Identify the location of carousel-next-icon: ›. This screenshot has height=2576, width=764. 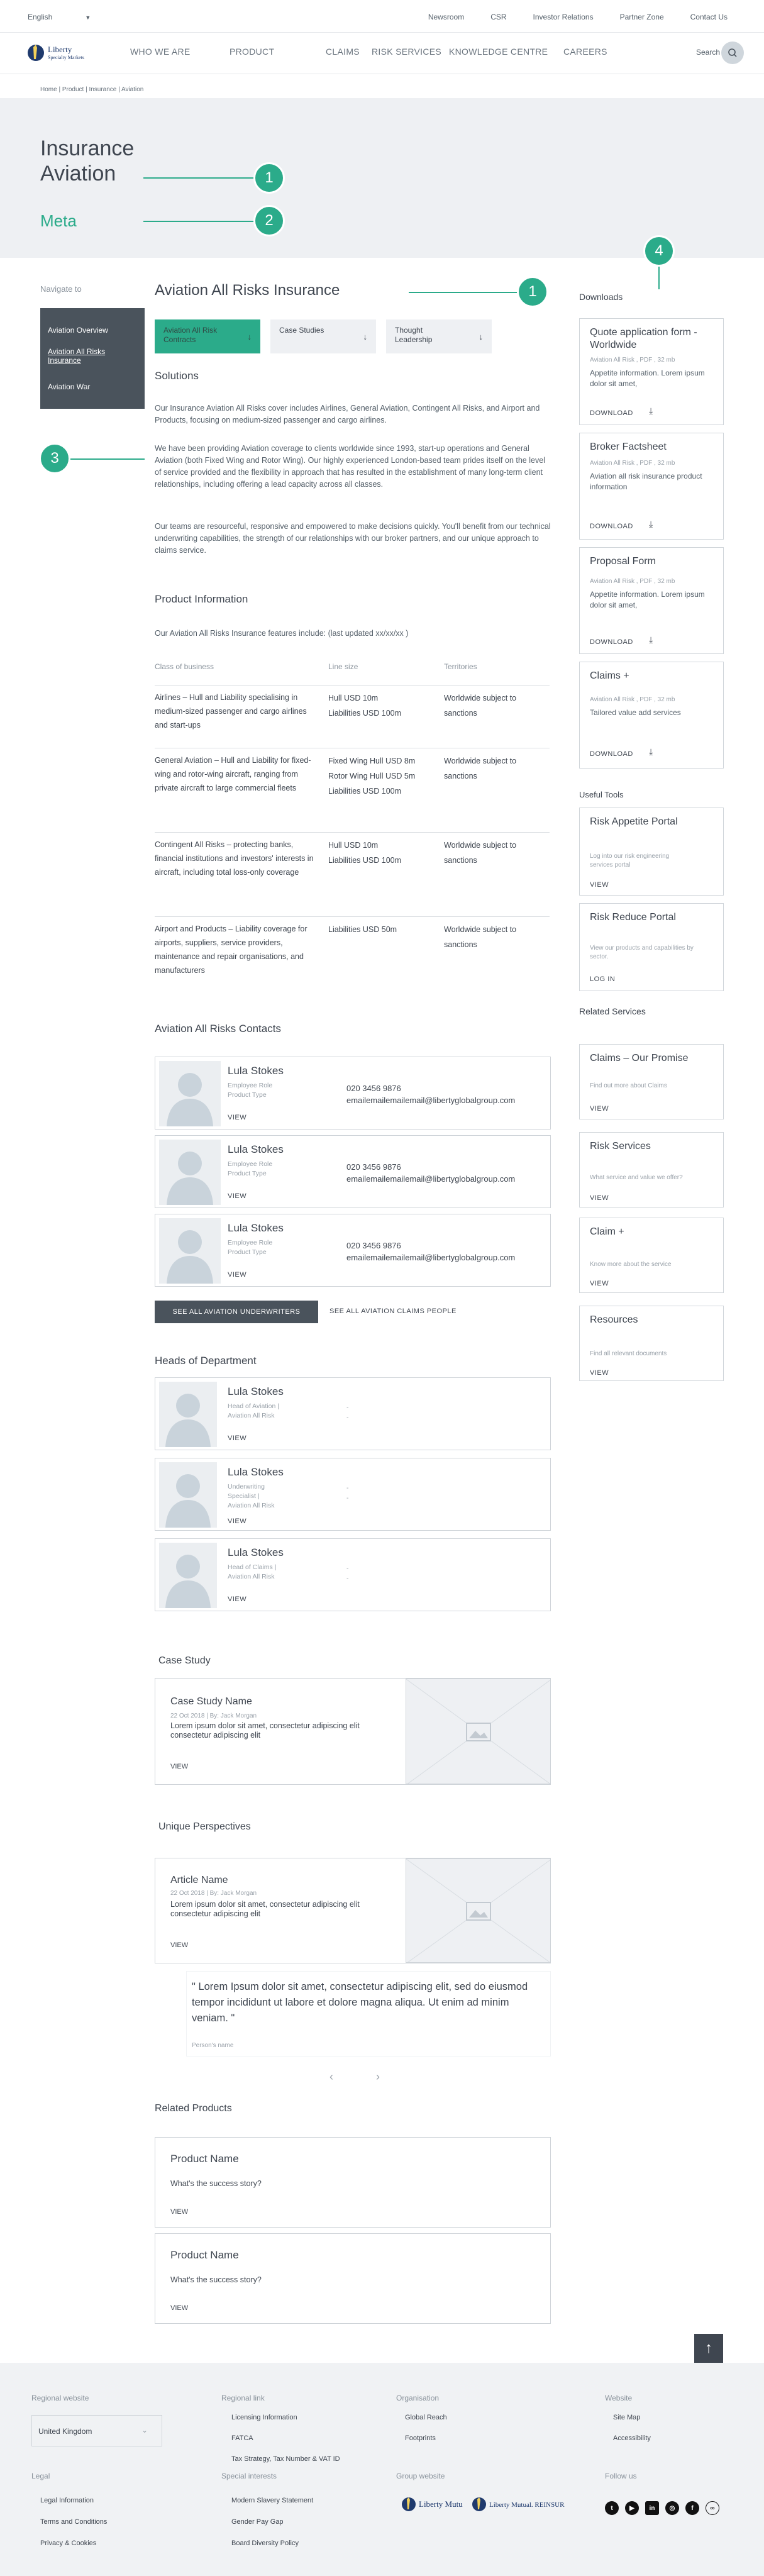
(378, 2077).